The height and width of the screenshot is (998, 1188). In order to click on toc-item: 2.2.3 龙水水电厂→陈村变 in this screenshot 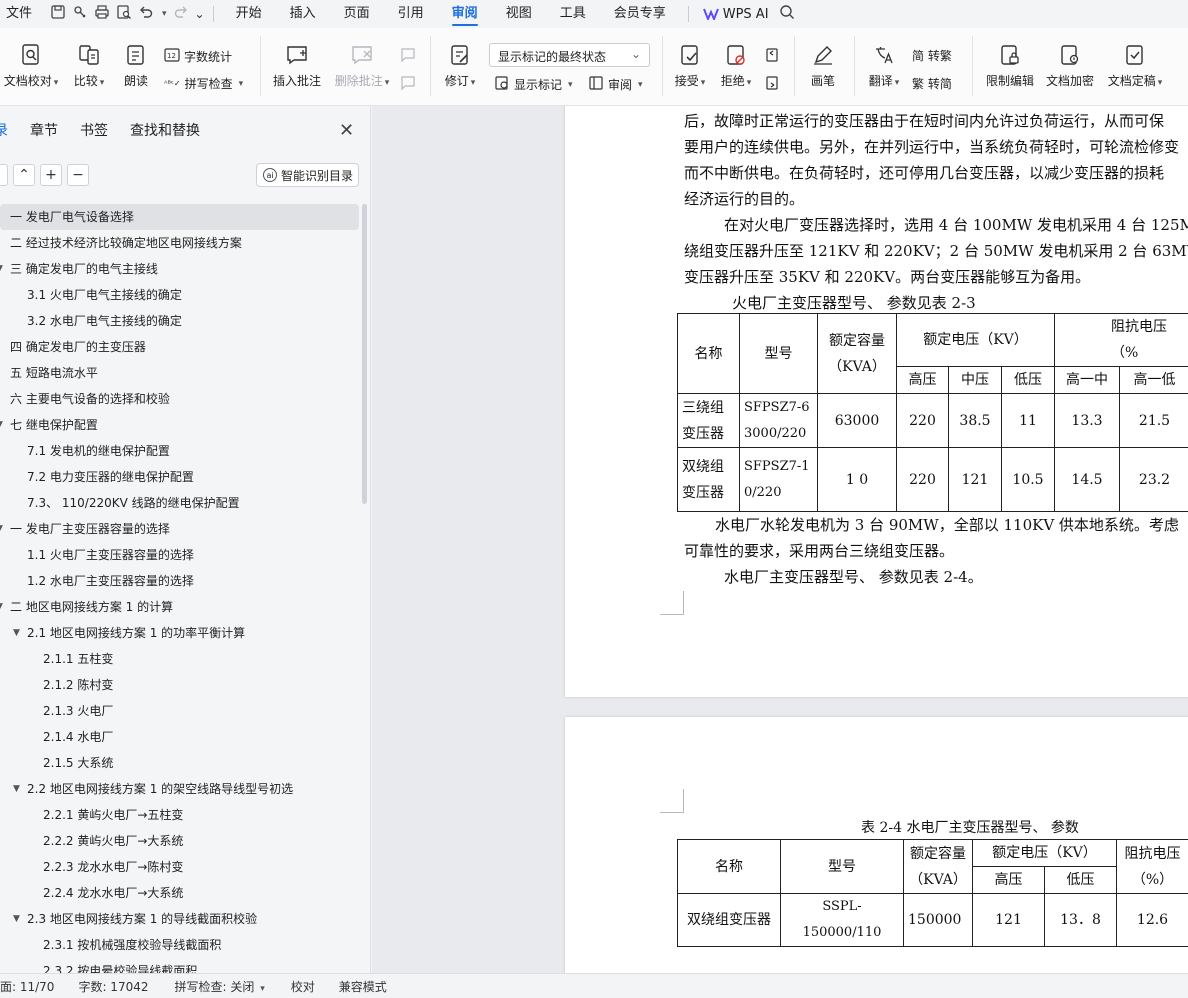, I will do `click(179, 867)`.